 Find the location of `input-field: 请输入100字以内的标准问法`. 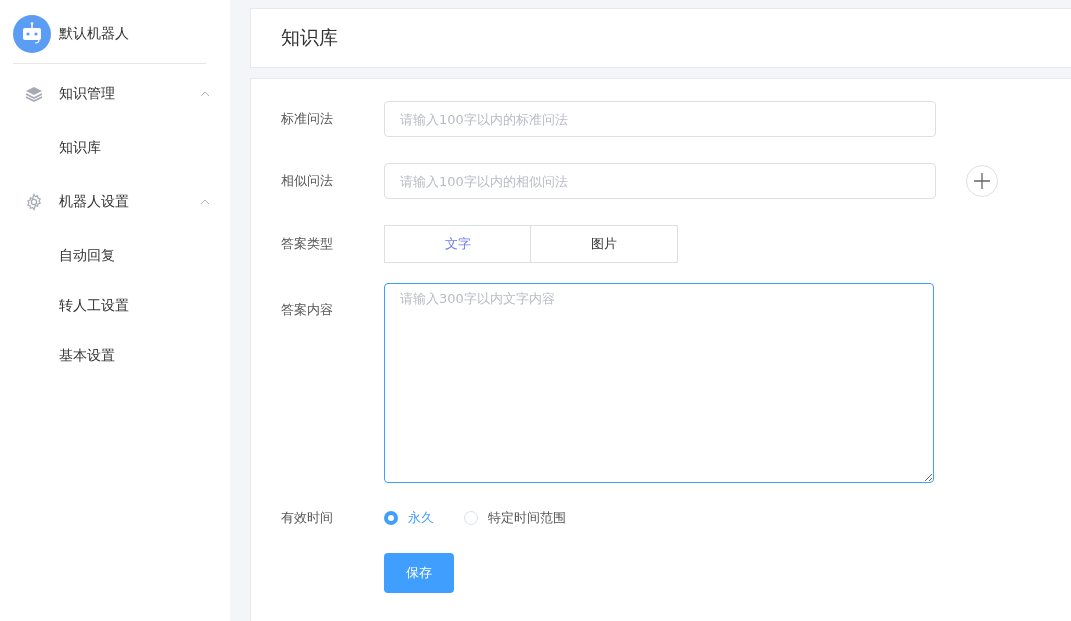

input-field: 请输入100字以内的标准问法 is located at coordinates (660, 119).